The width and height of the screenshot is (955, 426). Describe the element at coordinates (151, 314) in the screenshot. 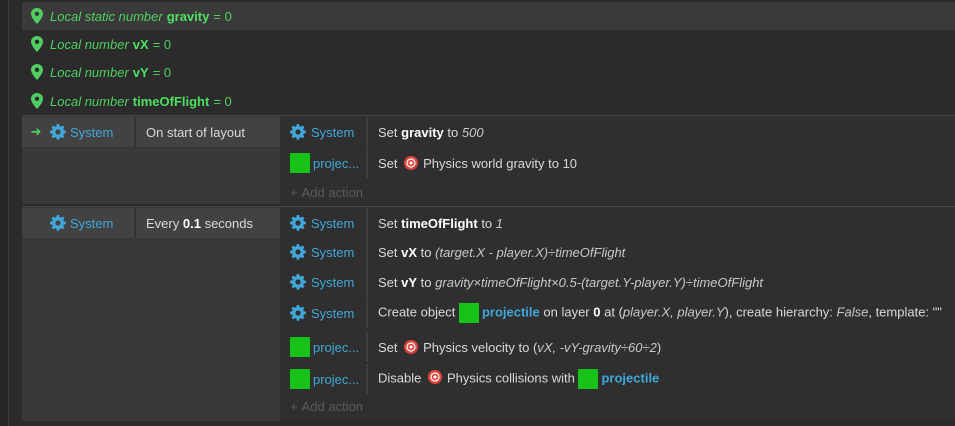

I see `condition-column: System Every 0.1 seconds` at that location.